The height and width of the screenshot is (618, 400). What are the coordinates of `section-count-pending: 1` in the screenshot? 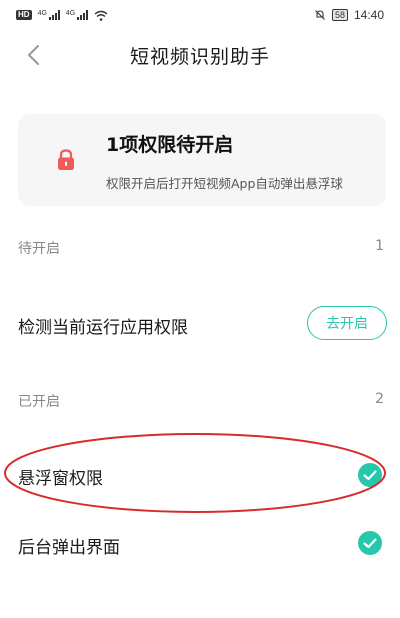 It's located at (379, 246).